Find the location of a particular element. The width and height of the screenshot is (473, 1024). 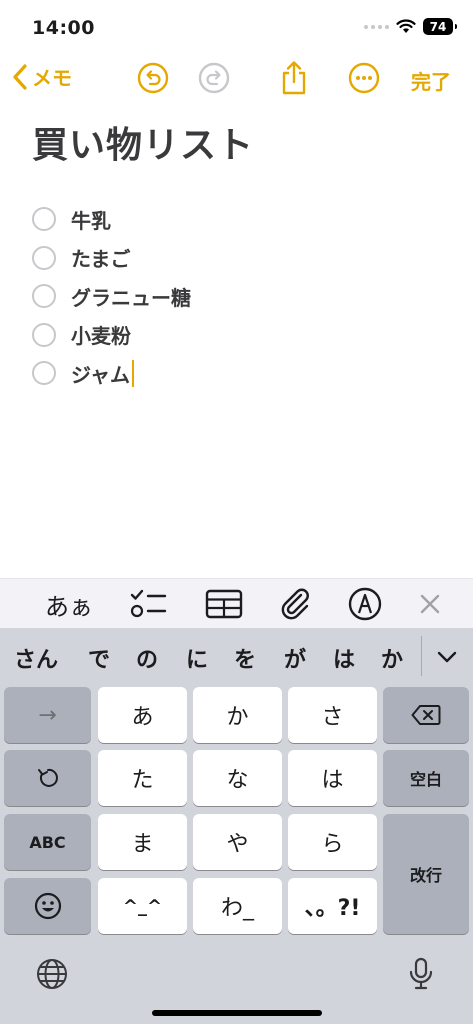

note-title: 買い物リスト is located at coordinates (143, 142).